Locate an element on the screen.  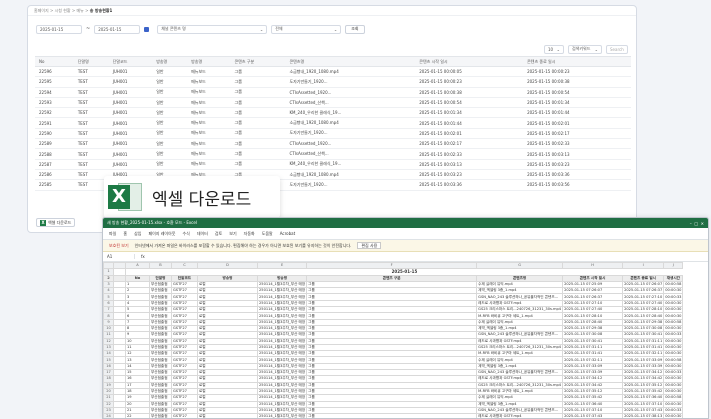
enable-editing-button: 편집 사용 is located at coordinates (369, 245).